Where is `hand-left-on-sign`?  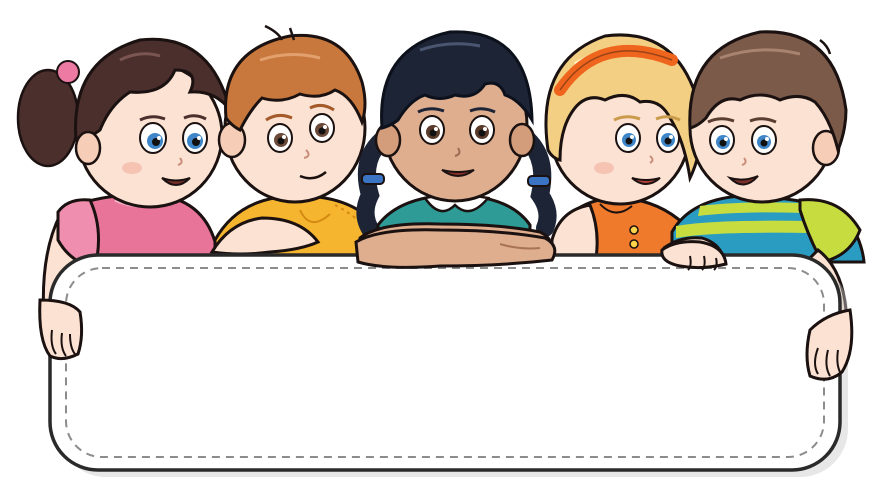
hand-left-on-sign is located at coordinates (61, 329).